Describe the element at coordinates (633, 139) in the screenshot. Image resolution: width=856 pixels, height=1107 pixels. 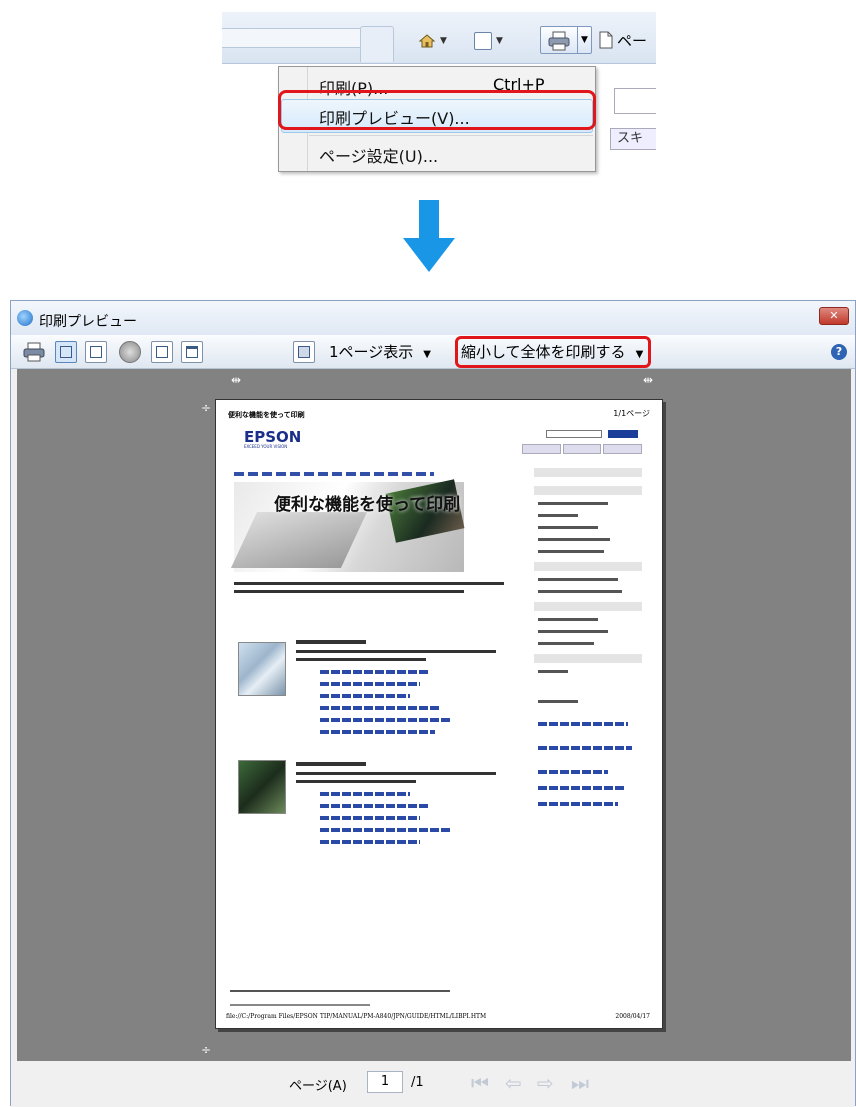
I see `ie-scan-button: スキ` at that location.